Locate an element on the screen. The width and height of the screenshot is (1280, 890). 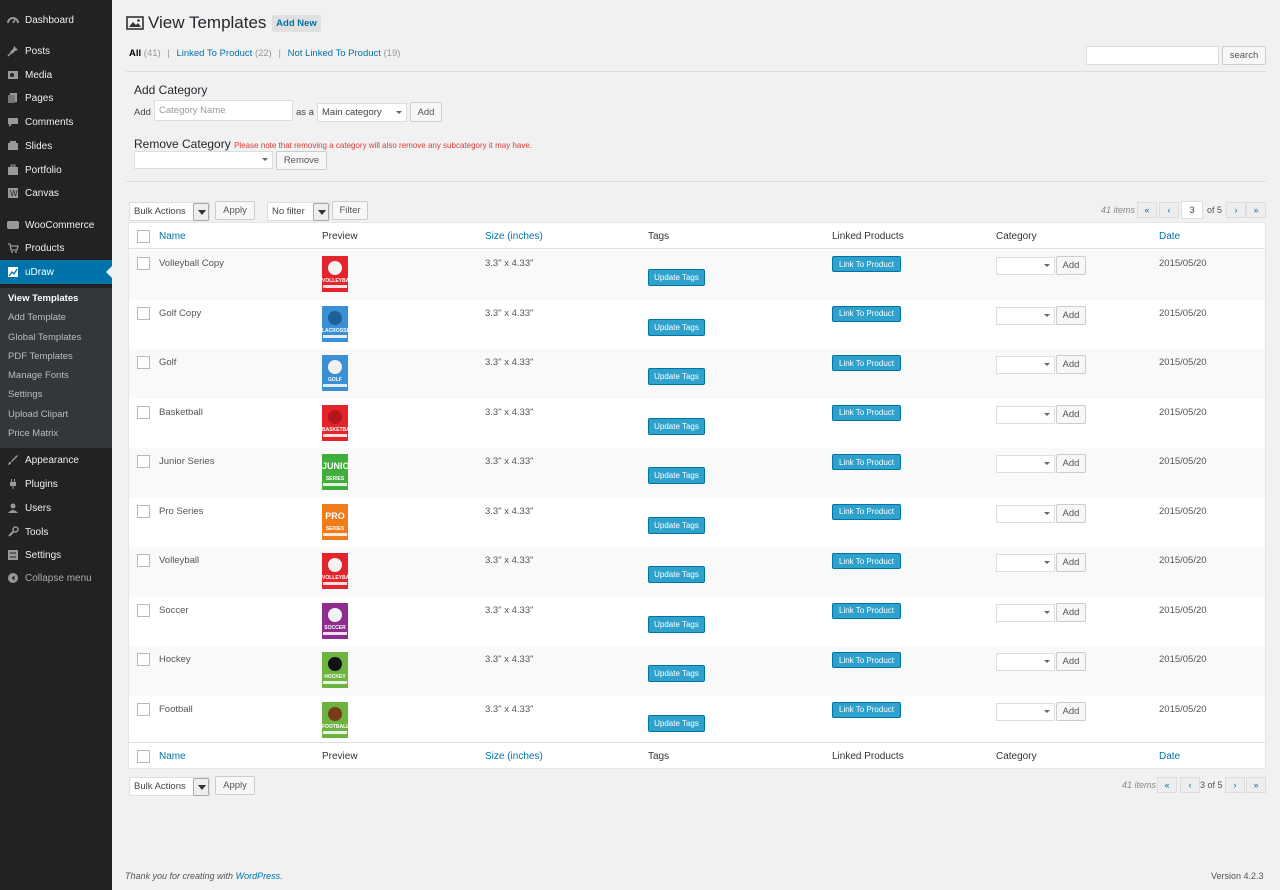
template-preview-thumbnail: HOCKEY is located at coordinates (335, 670).